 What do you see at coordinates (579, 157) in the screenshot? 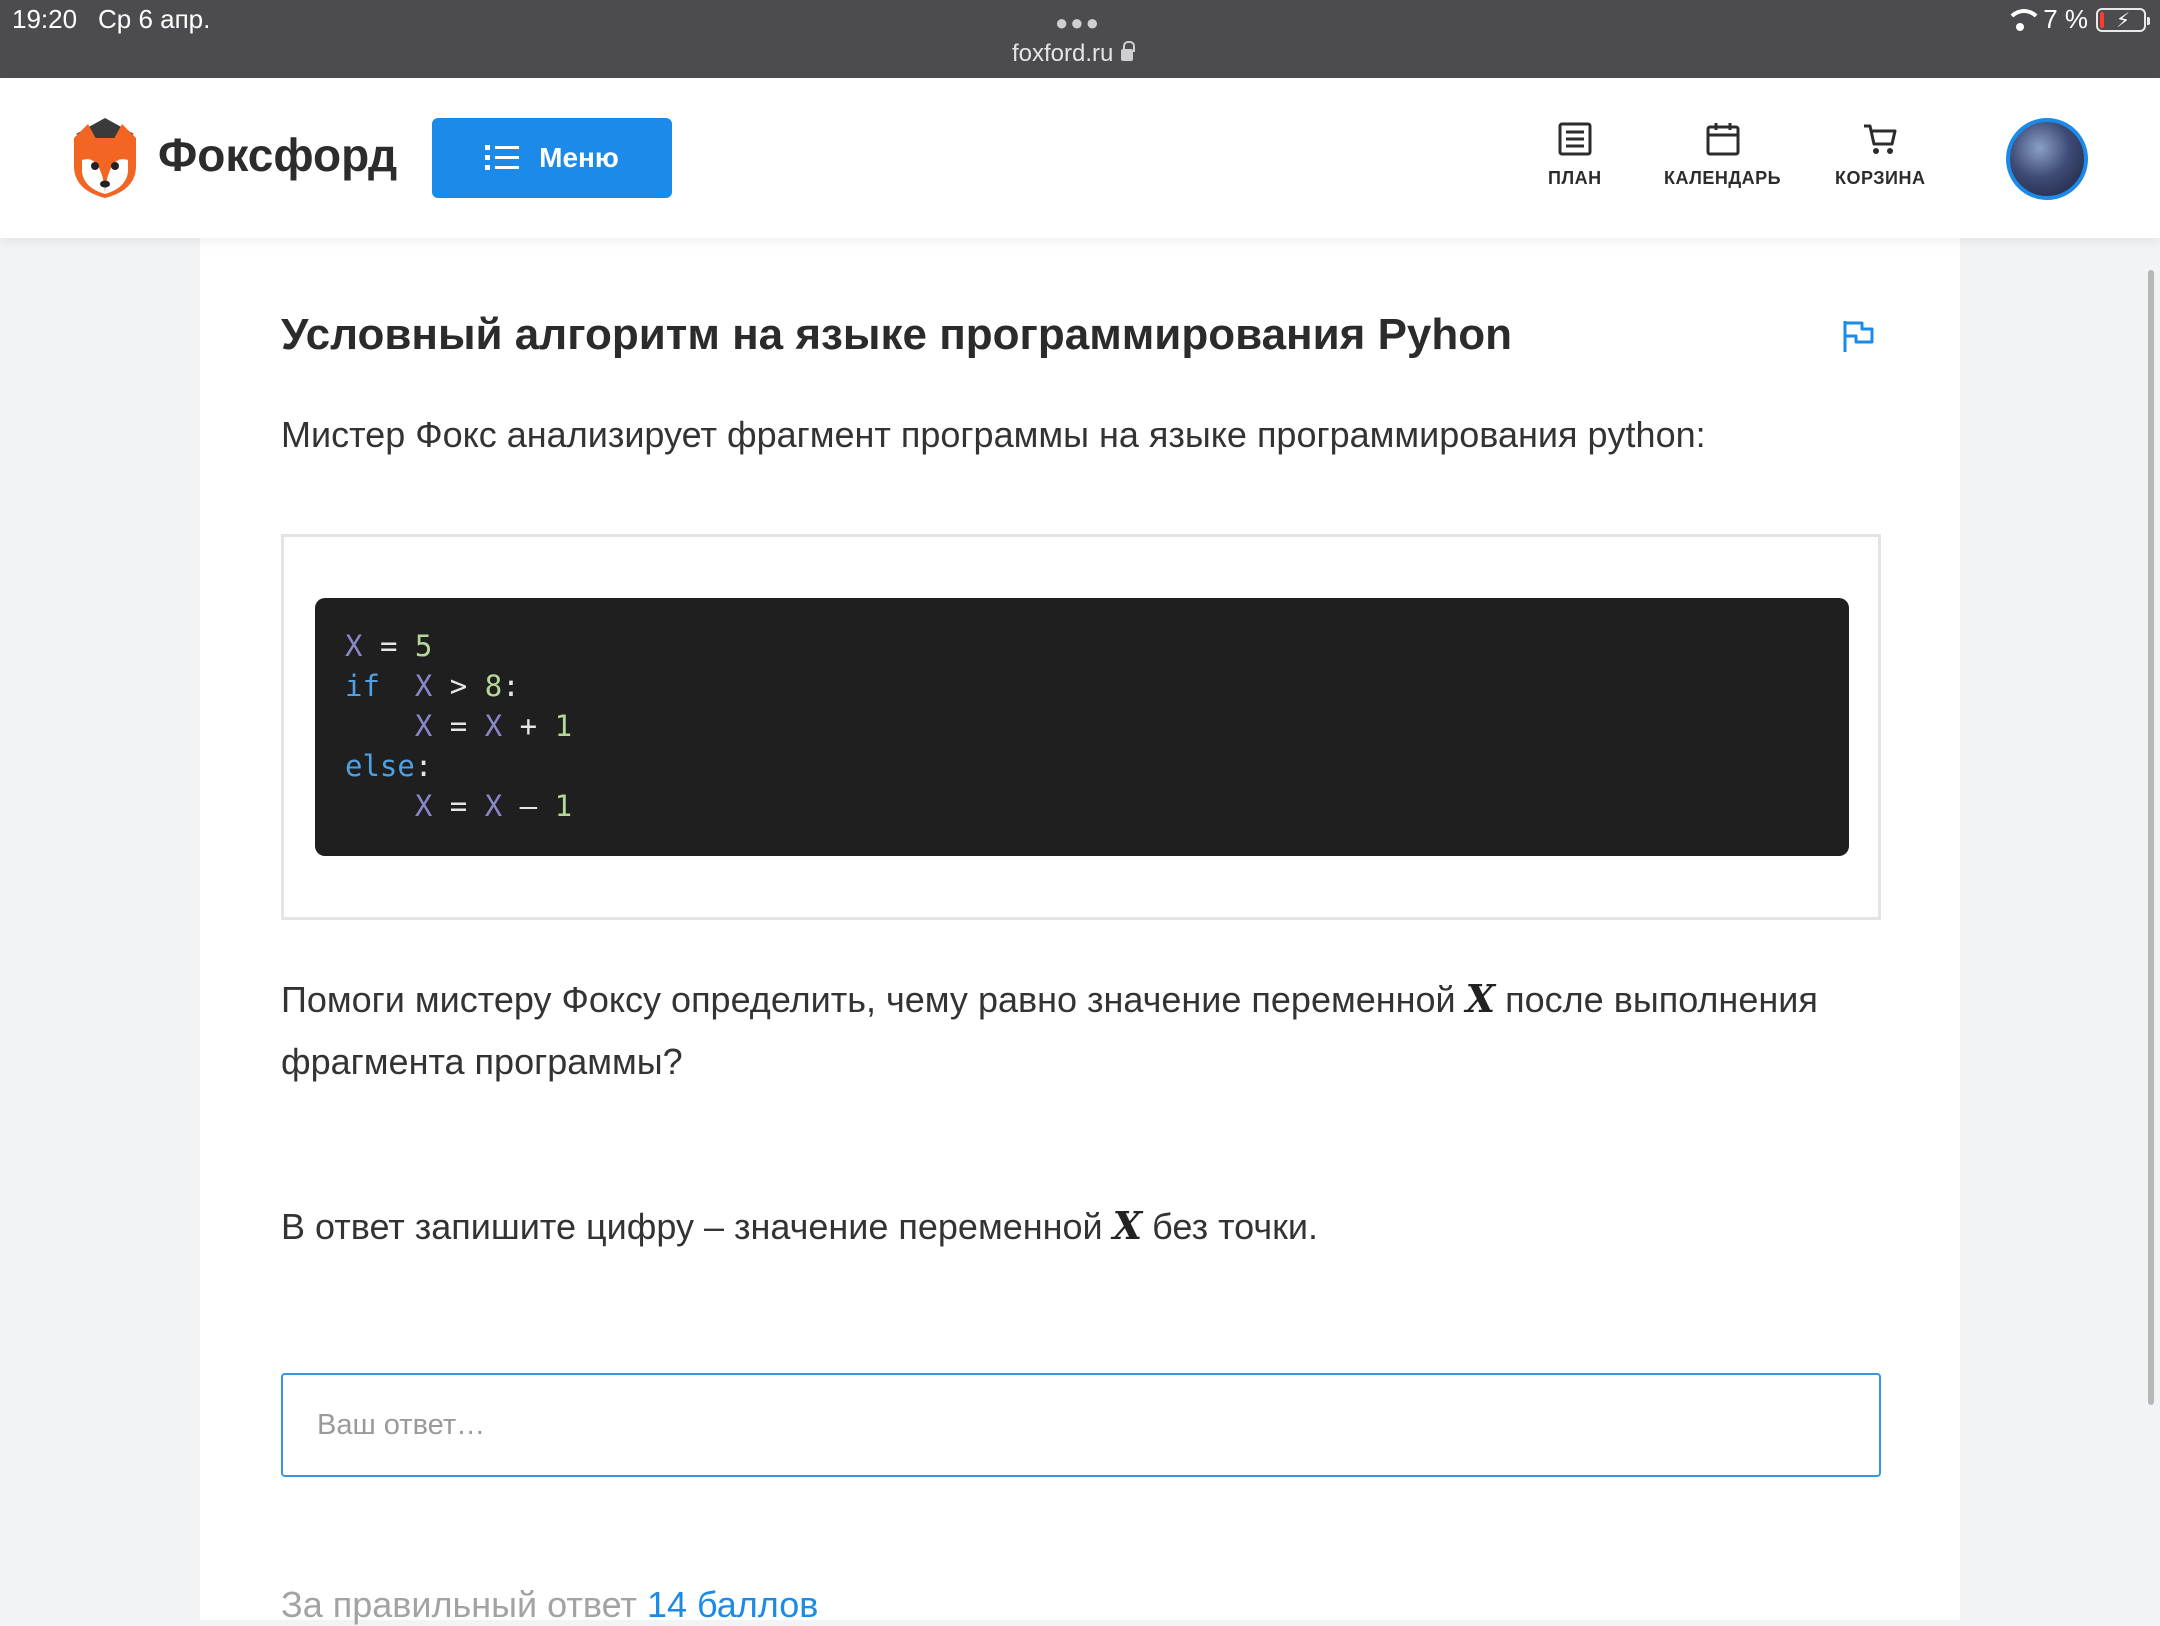
I see `menu-label: Меню` at bounding box center [579, 157].